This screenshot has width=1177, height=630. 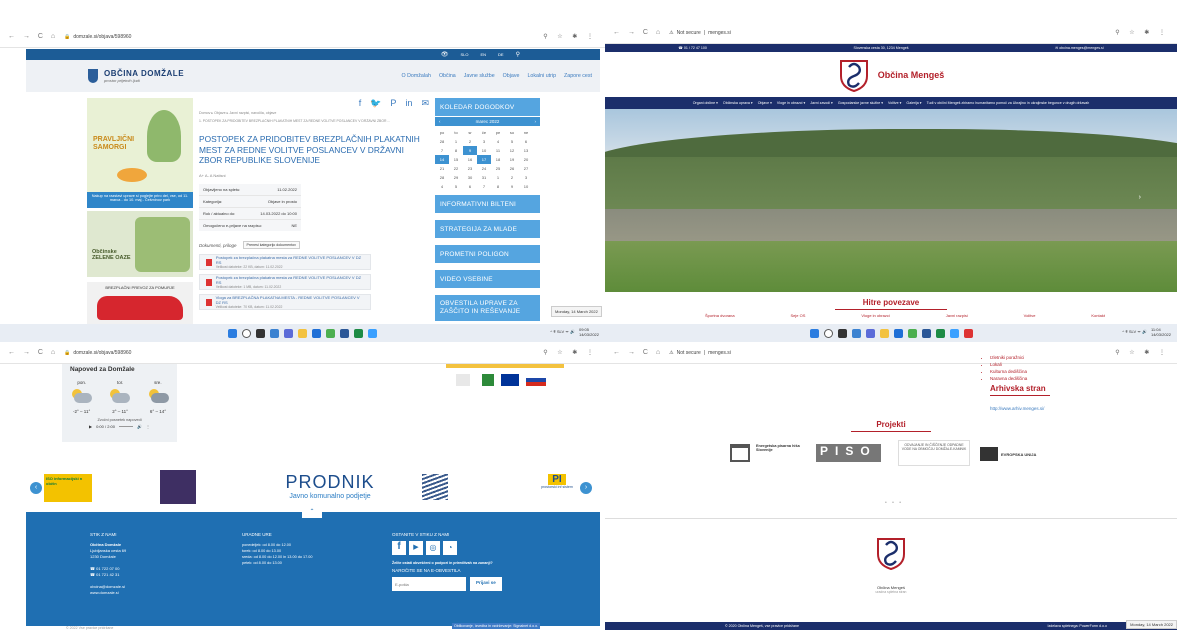 I want to click on lang-de: DE, so click(x=501, y=54).